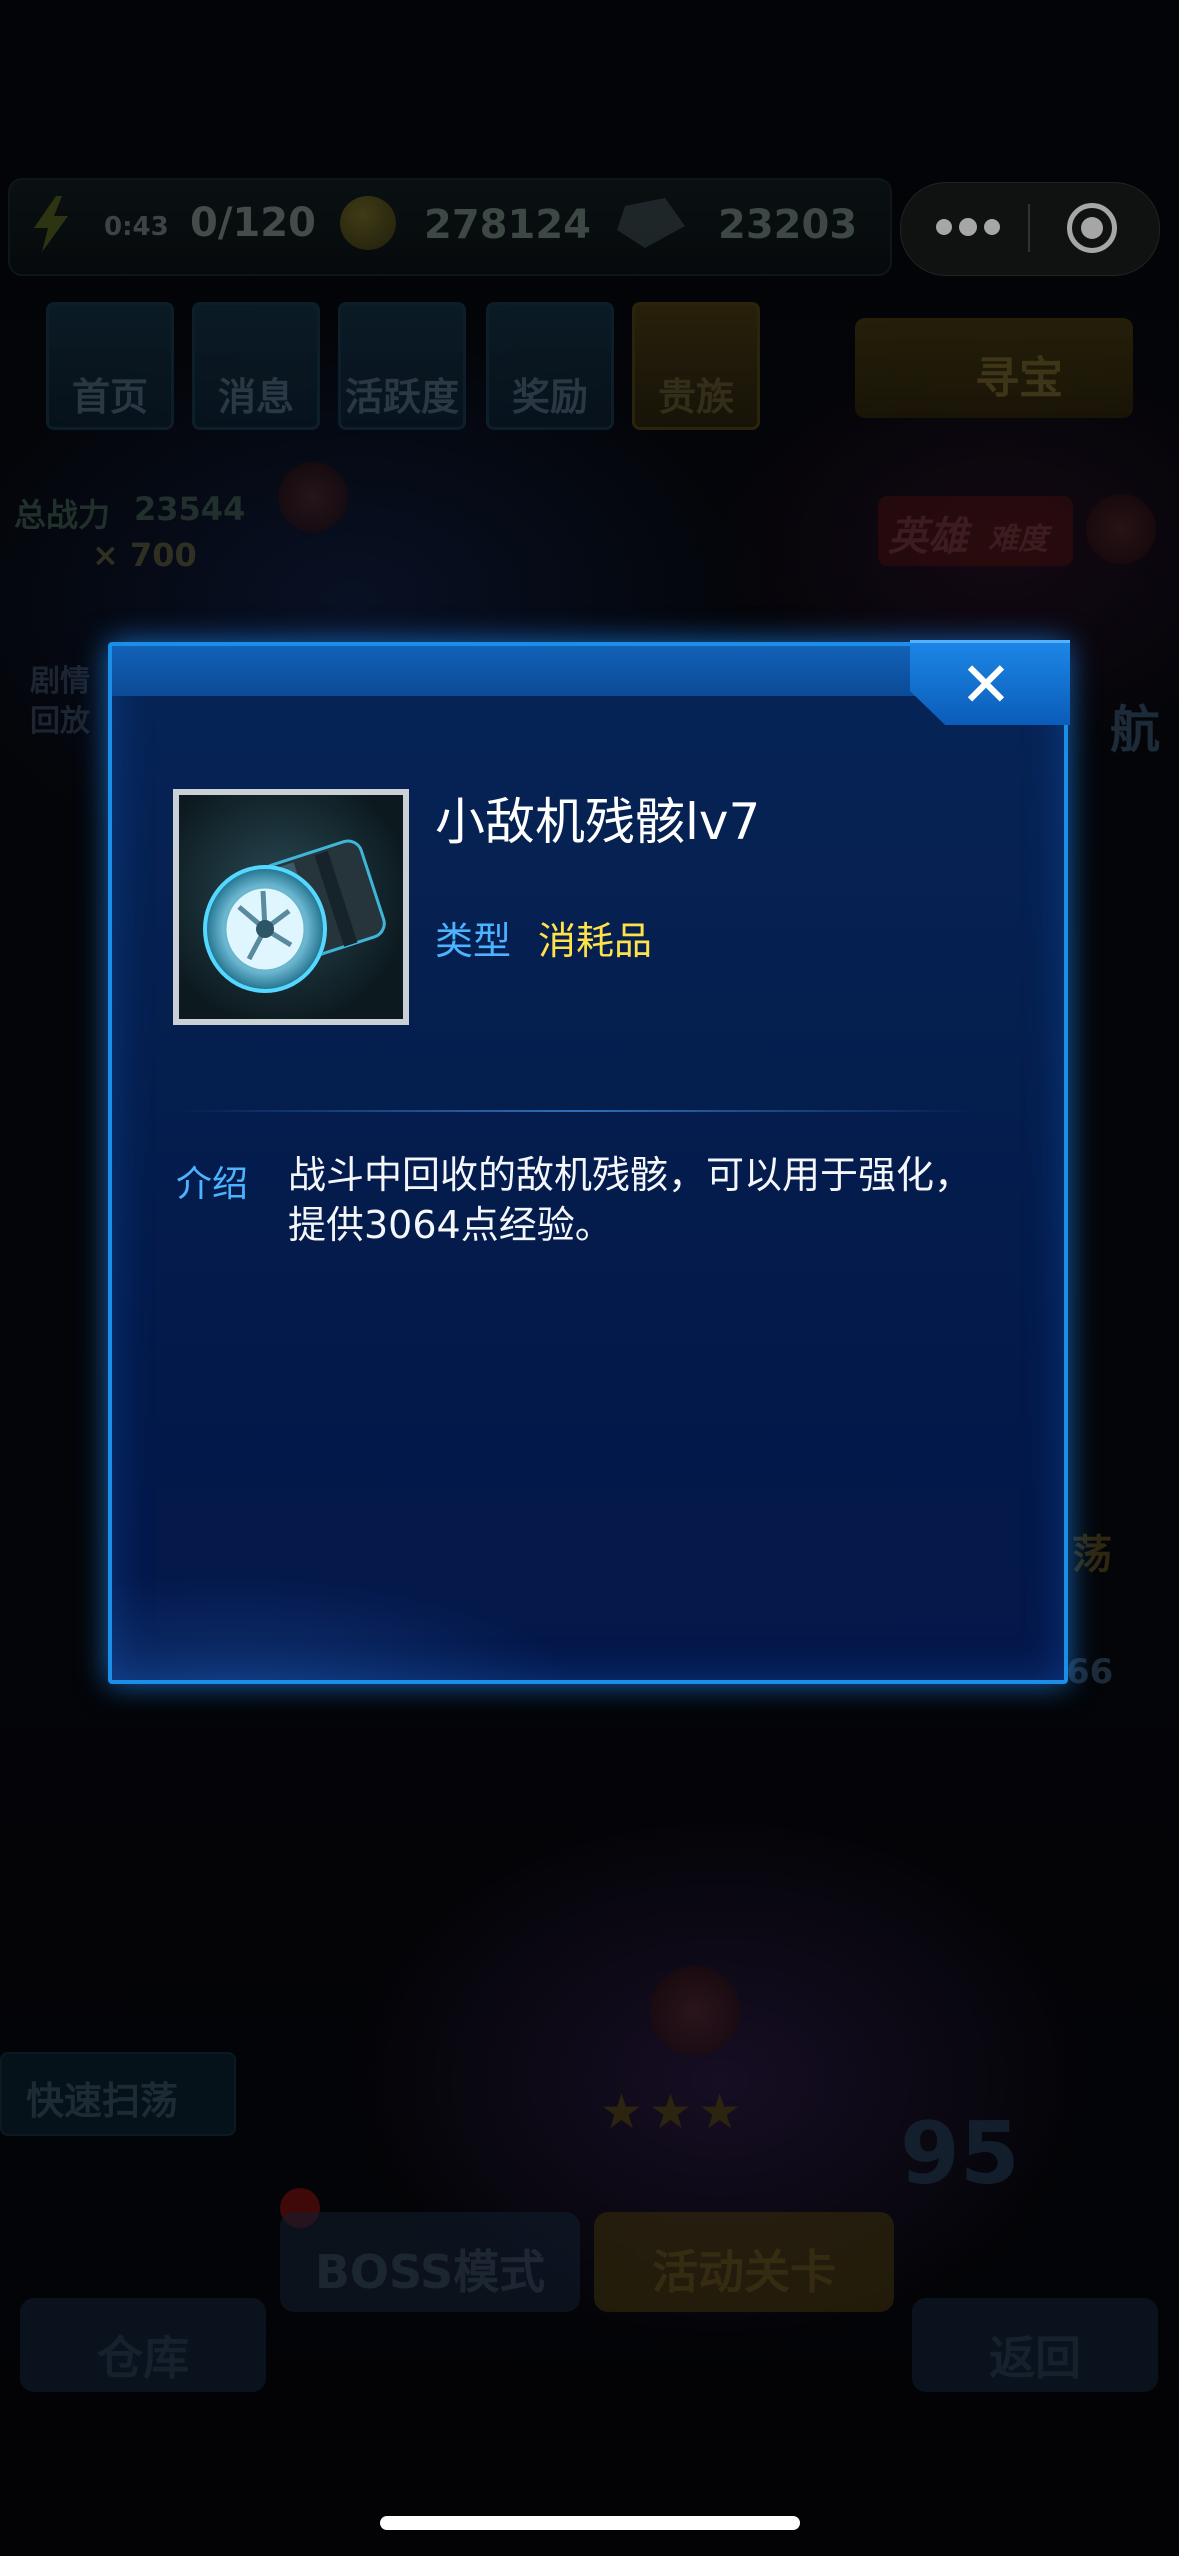  I want to click on close-icon: ✕, so click(986, 684).